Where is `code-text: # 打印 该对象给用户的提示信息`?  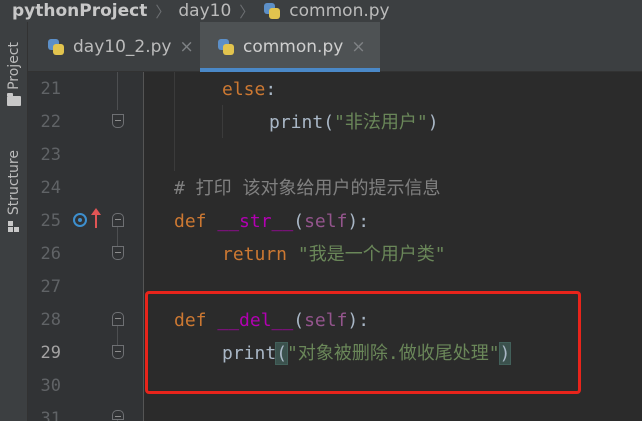 code-text: # 打印 该对象给用户的提示信息 is located at coordinates (307, 188).